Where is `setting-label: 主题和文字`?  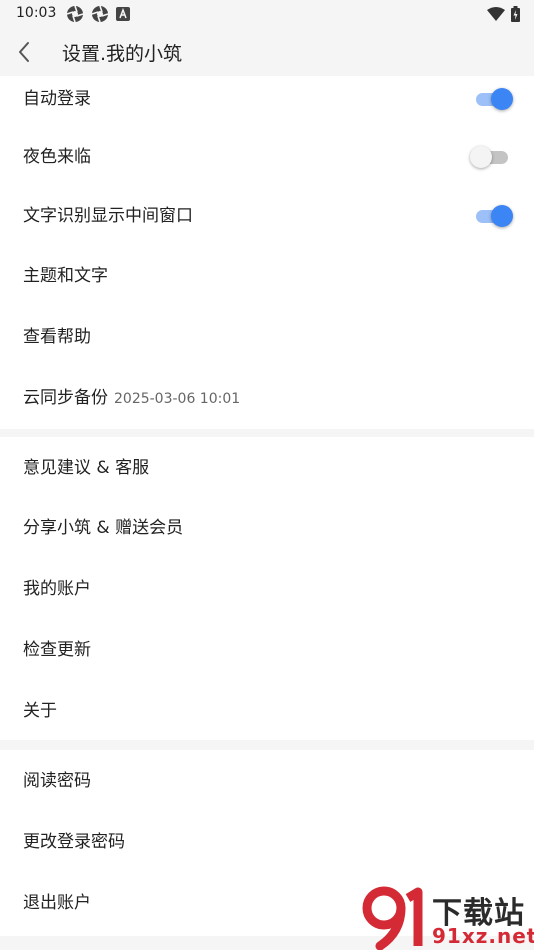 setting-label: 主题和文字 is located at coordinates (65, 276).